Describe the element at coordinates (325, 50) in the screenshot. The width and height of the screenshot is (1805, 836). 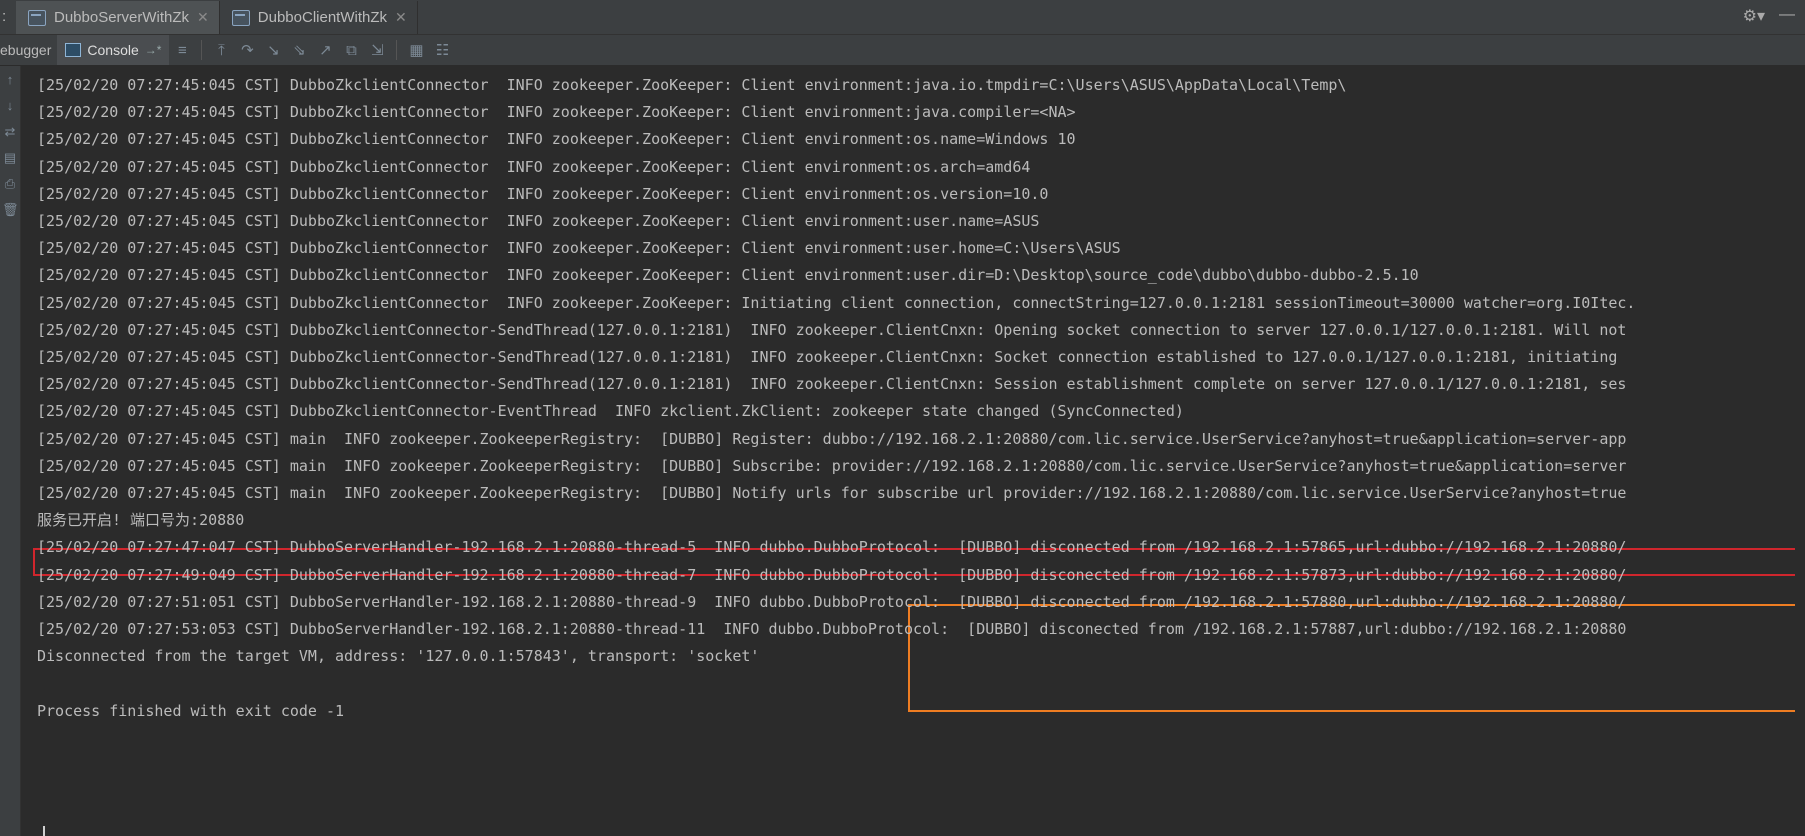
I see `step-out-icon: ↗` at that location.